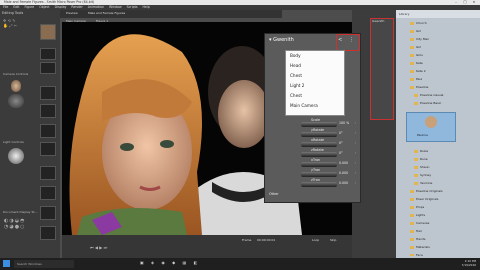 The image size is (480, 270). I want to click on library-item: Kate, so click(409, 63).